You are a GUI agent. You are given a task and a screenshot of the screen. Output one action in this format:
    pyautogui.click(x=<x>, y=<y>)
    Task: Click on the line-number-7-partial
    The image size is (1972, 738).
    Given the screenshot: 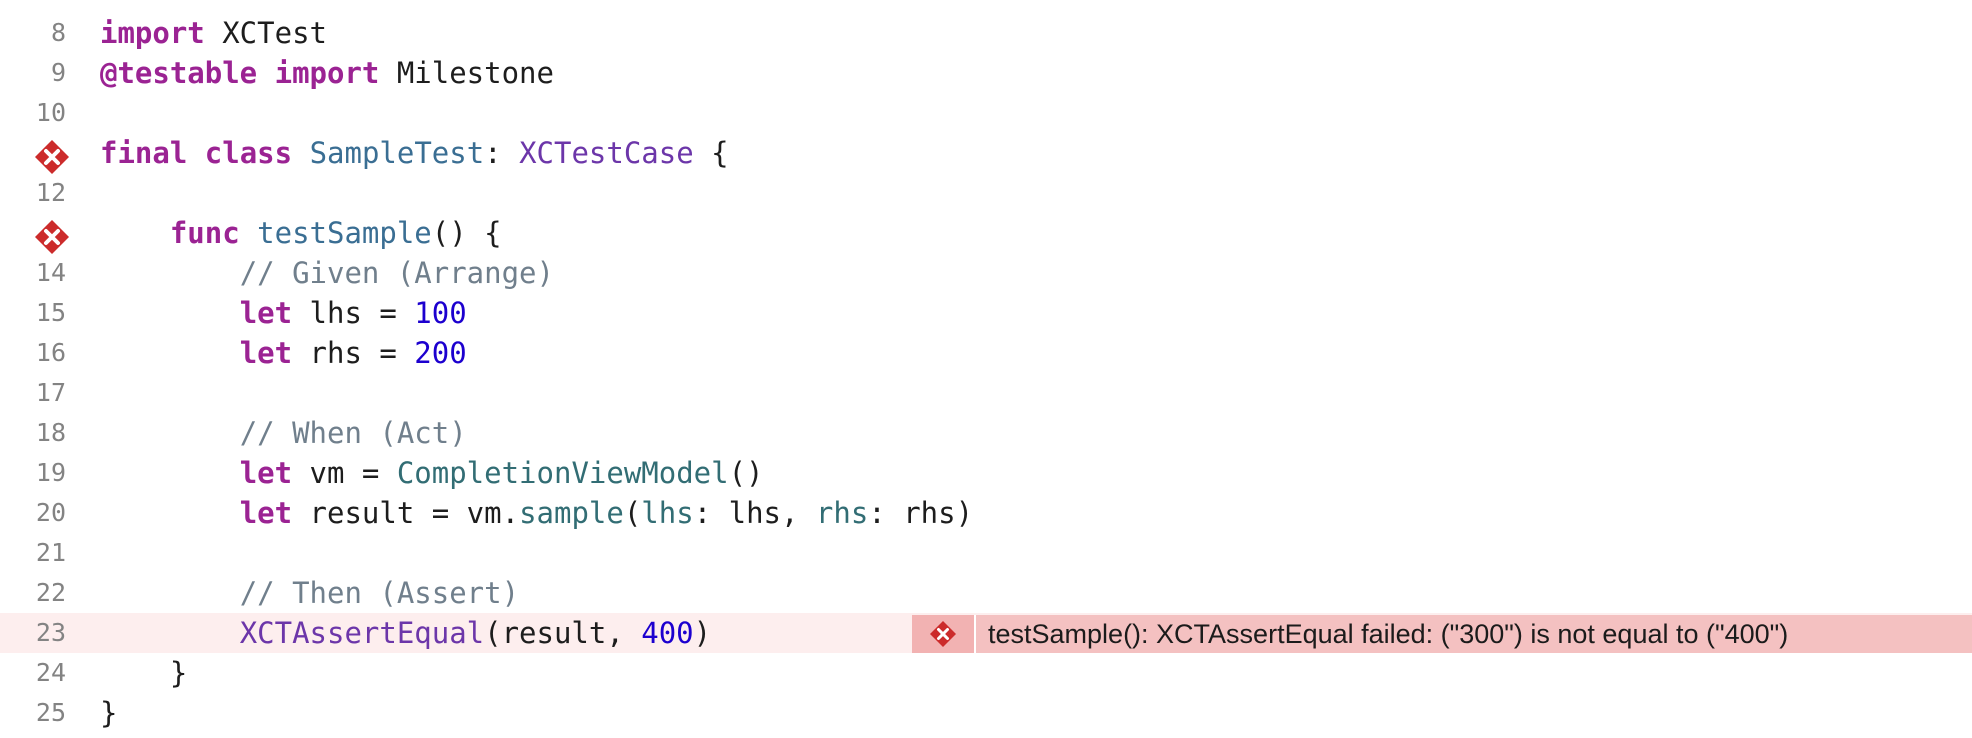 What is the action you would take?
    pyautogui.click(x=61, y=2)
    